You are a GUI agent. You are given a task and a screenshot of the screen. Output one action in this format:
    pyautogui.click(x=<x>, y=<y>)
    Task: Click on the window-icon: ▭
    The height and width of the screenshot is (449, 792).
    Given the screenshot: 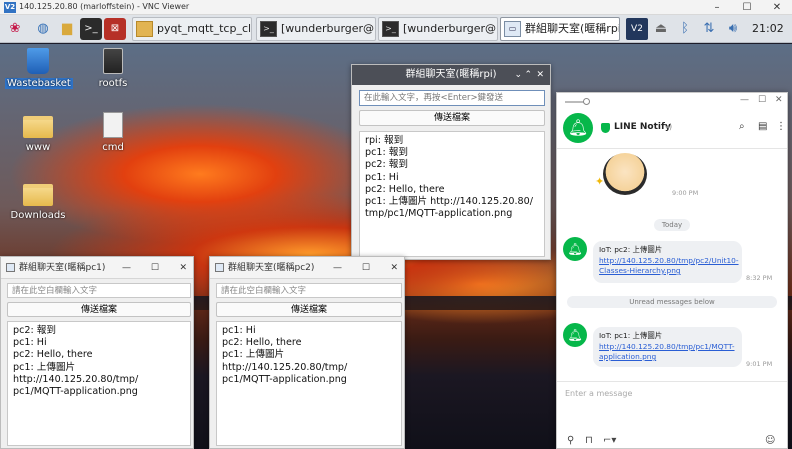 What is the action you would take?
    pyautogui.click(x=512, y=29)
    